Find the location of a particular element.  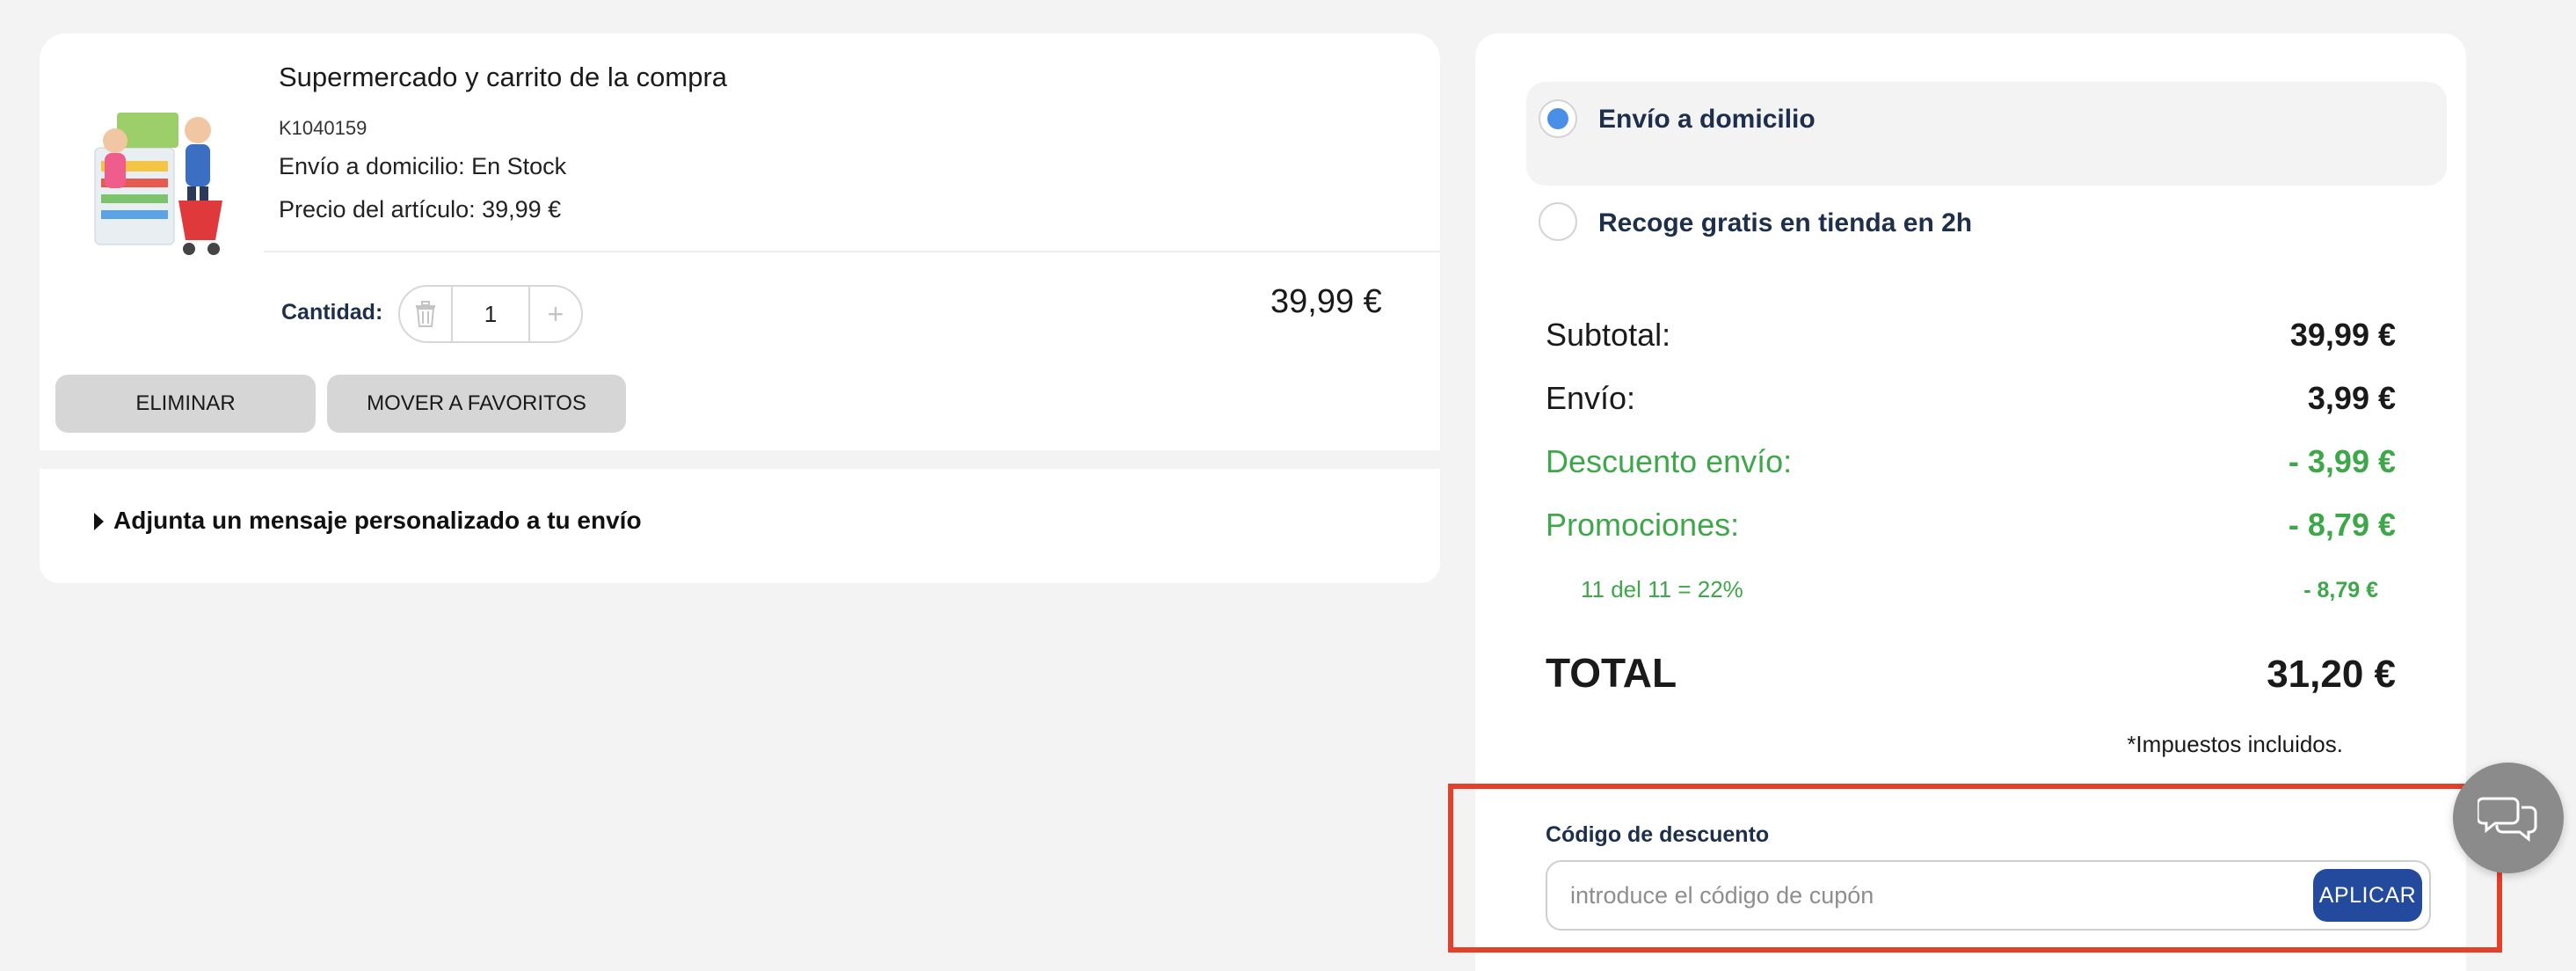

line-total: 39,99 € is located at coordinates (1326, 301).